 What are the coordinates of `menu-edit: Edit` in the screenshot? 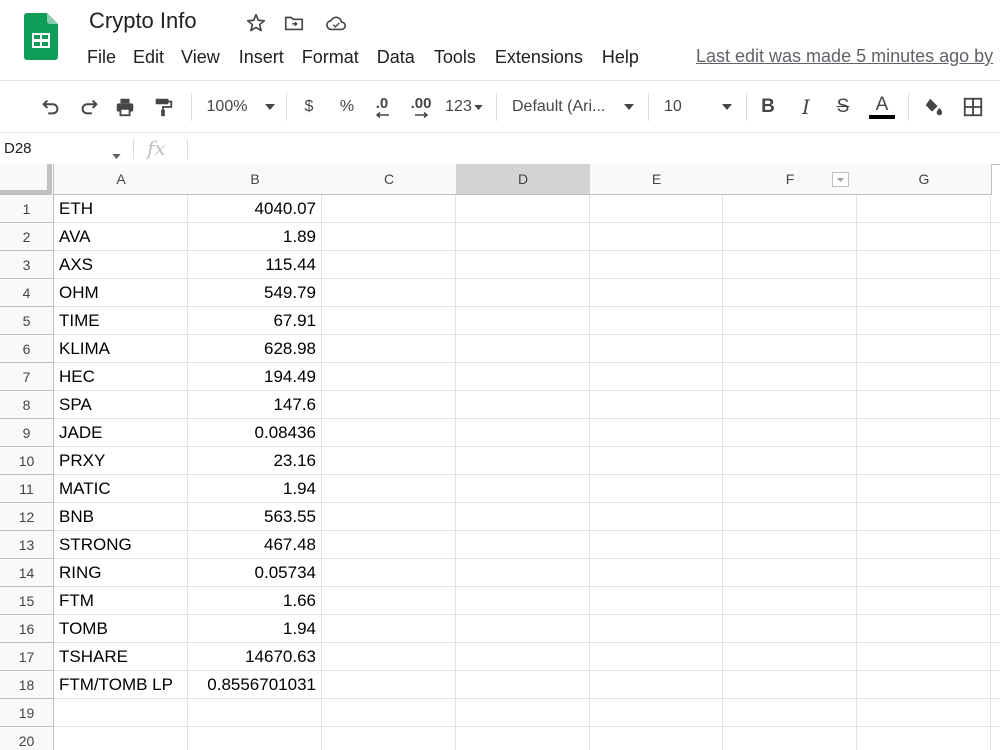 It's located at (157, 59).